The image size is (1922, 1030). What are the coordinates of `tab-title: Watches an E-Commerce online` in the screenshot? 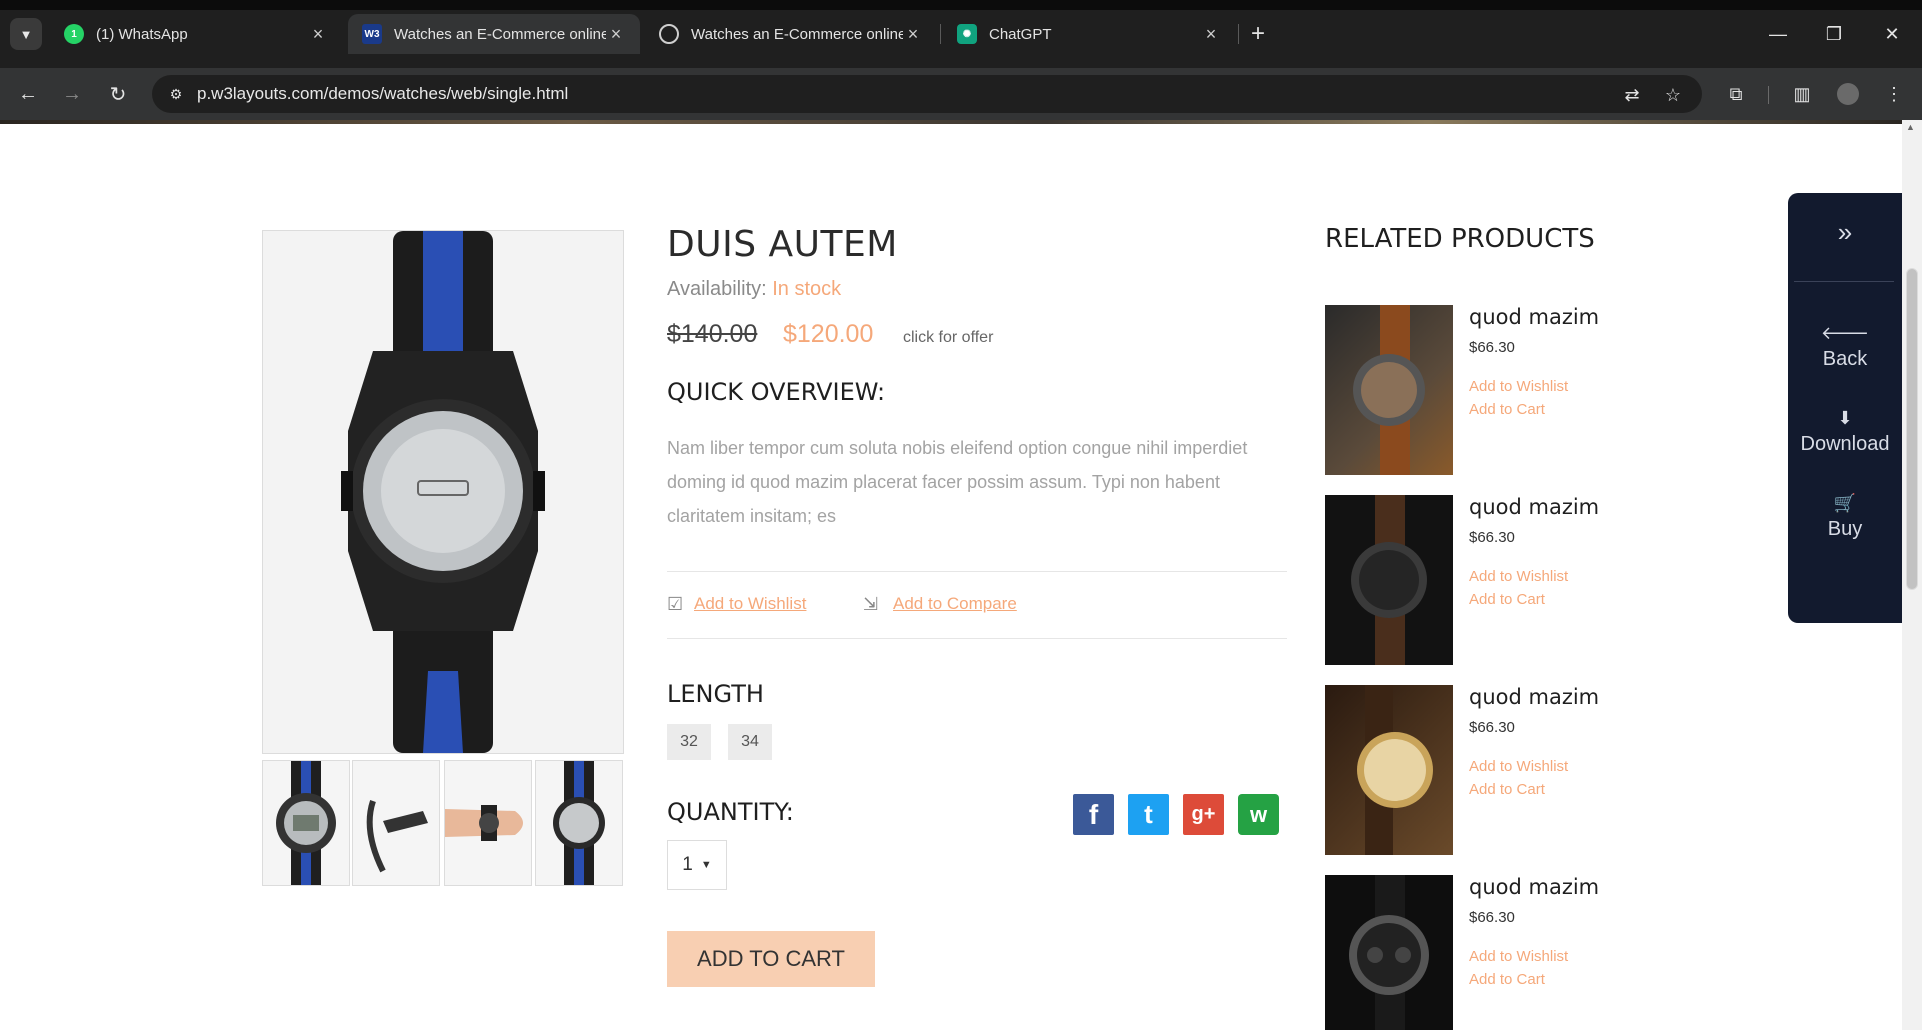 It's located at (500, 34).